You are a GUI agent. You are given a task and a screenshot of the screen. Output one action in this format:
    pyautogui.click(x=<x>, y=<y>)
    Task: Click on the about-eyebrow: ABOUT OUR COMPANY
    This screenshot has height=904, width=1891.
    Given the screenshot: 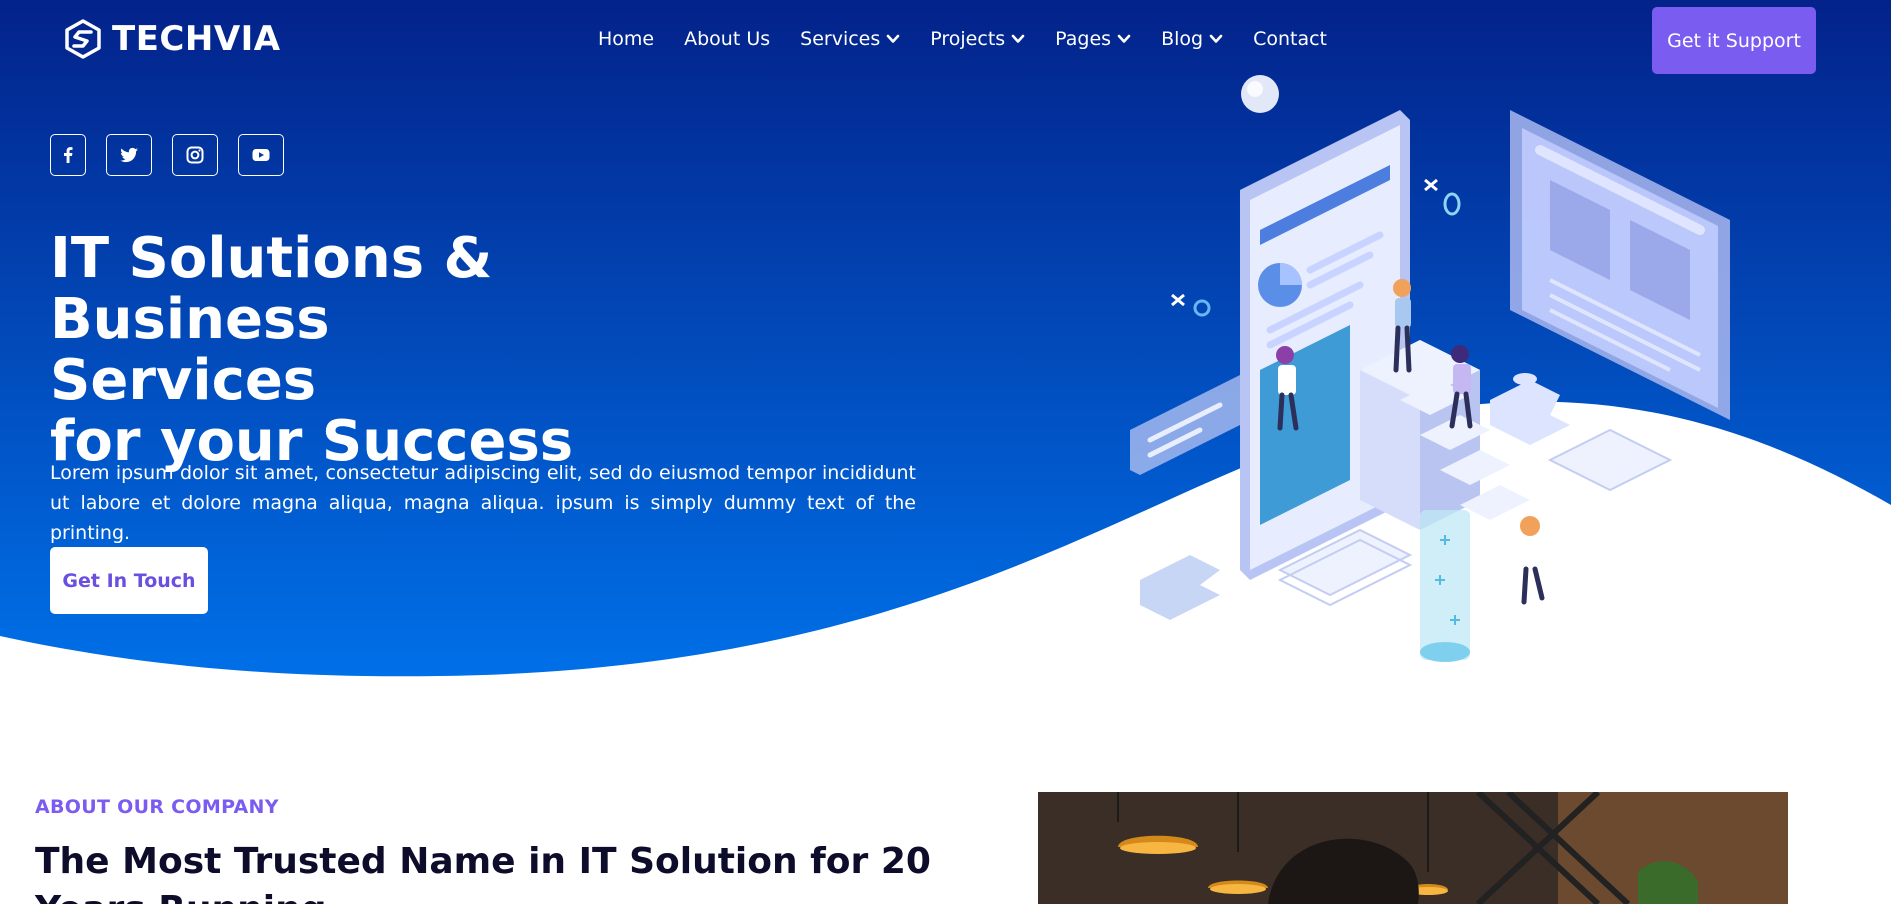 What is the action you would take?
    pyautogui.click(x=157, y=807)
    